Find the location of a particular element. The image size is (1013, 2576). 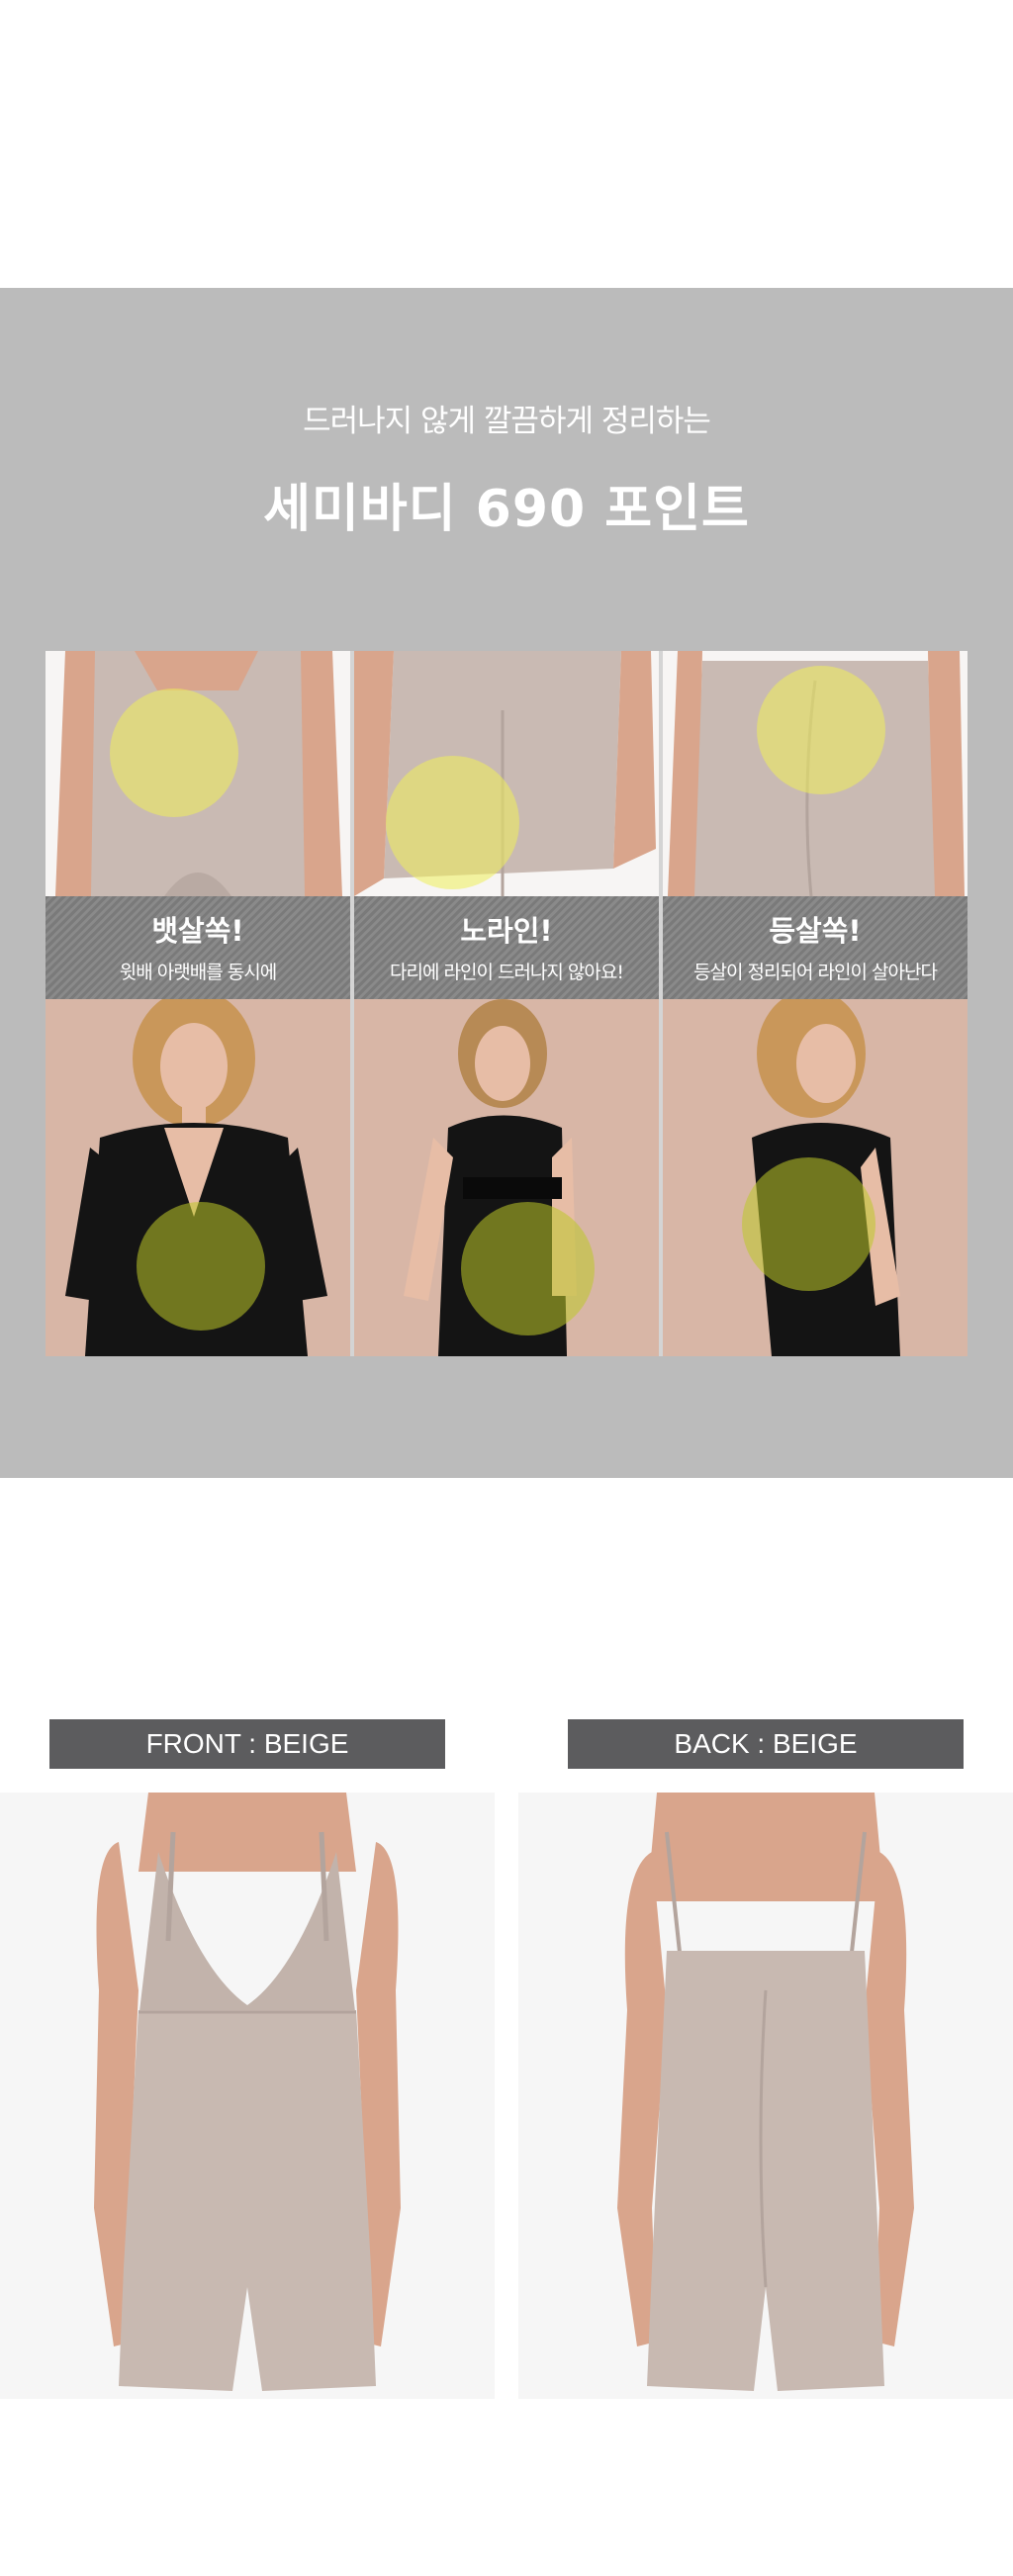

feature-title: 뱃살쏙! is located at coordinates (197, 931).